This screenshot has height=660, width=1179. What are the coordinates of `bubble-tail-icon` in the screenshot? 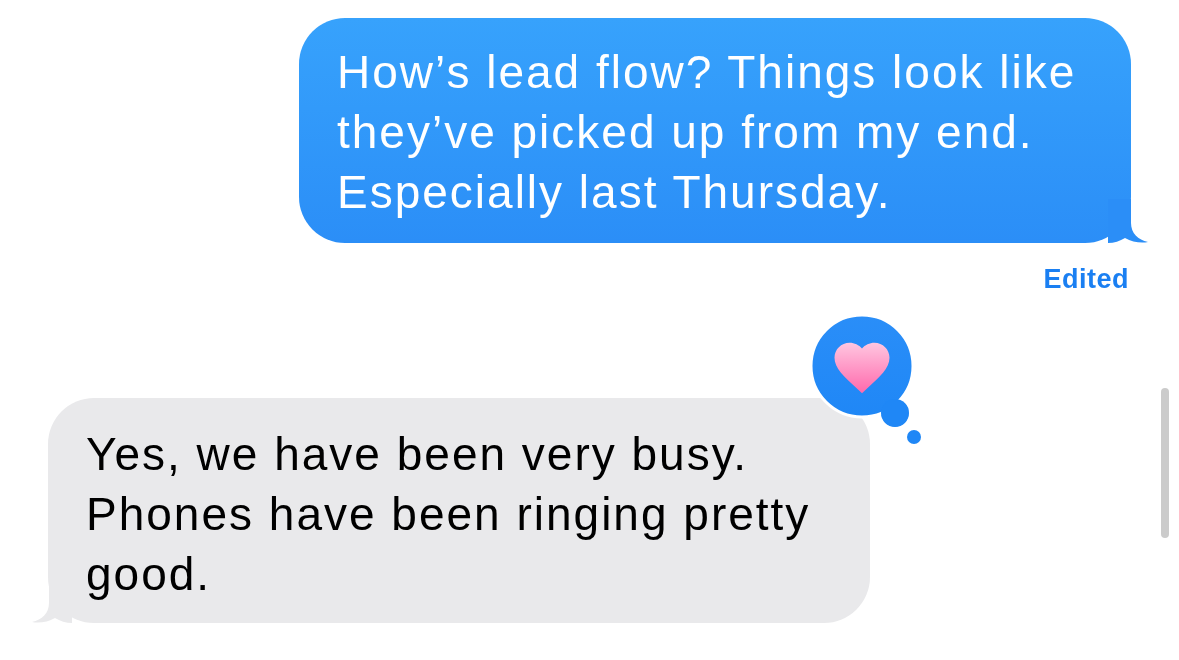 It's located at (1128, 221).